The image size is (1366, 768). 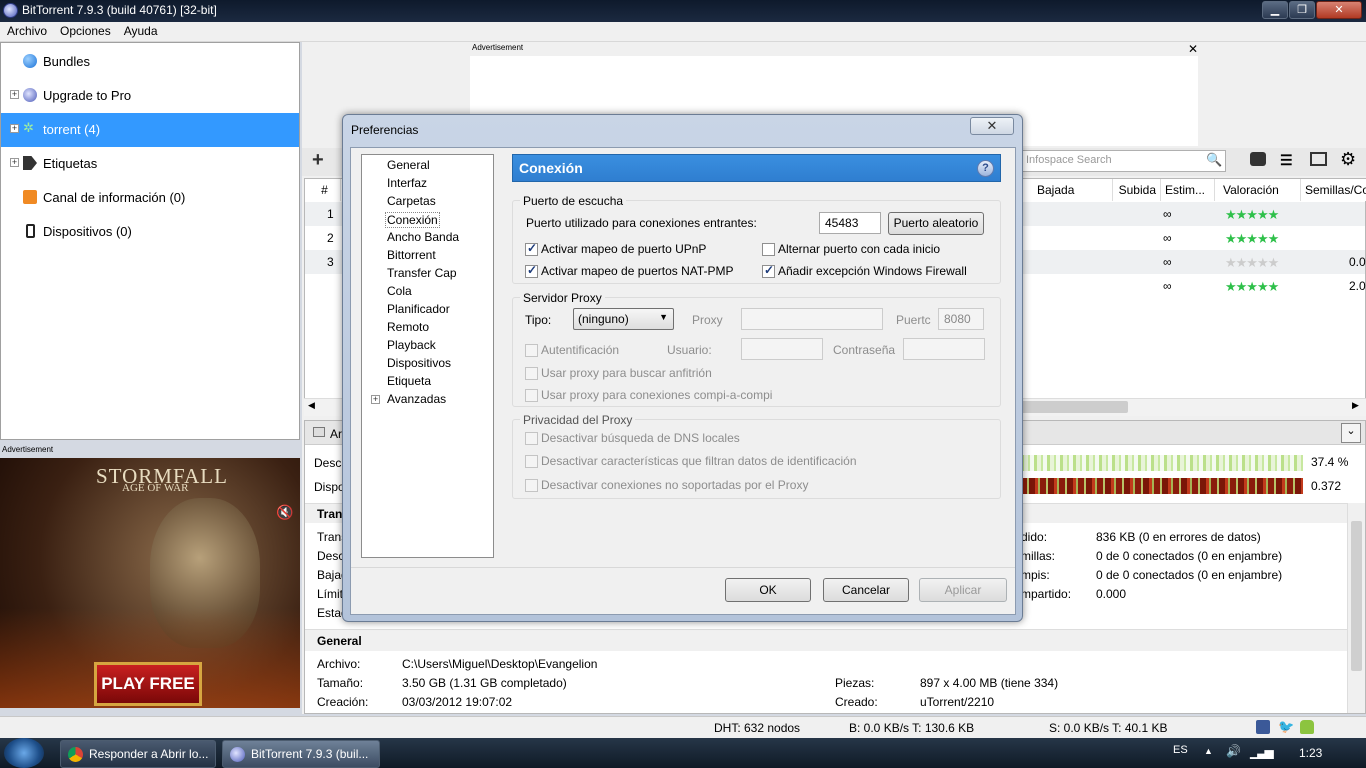 I want to click on scroll-left-icon: ◀, so click(x=311, y=405).